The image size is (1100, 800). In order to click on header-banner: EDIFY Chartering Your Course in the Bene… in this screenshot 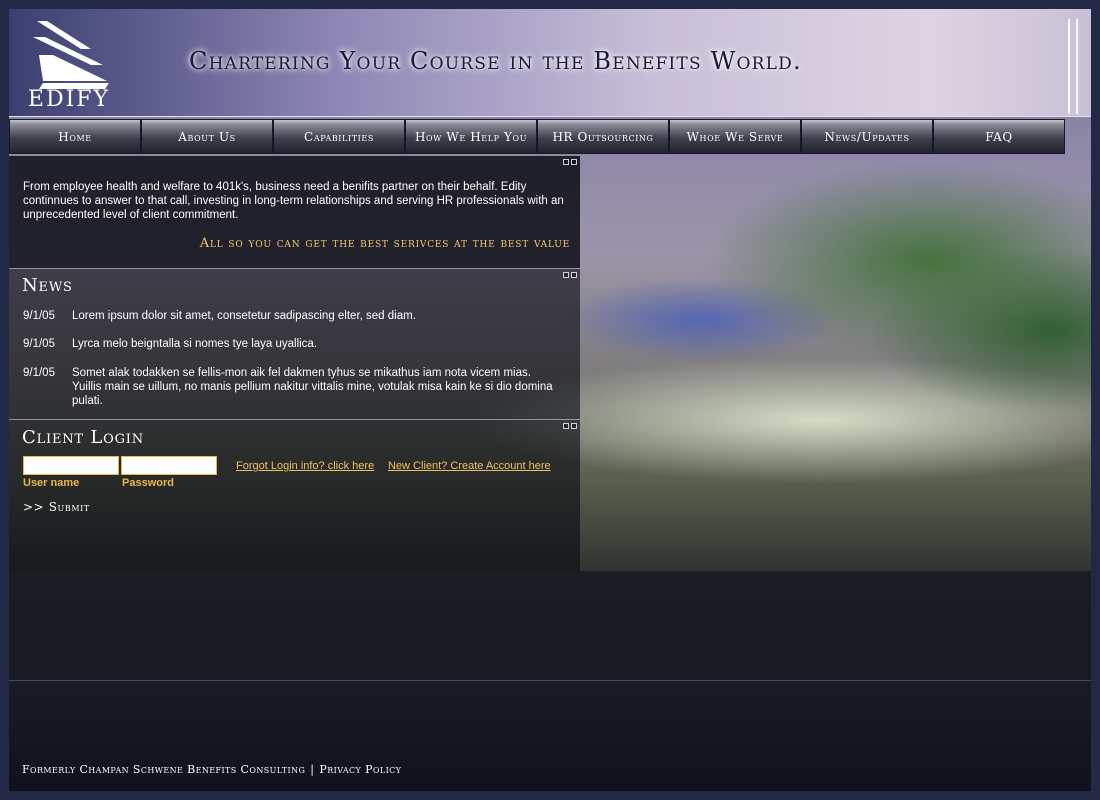, I will do `click(550, 63)`.